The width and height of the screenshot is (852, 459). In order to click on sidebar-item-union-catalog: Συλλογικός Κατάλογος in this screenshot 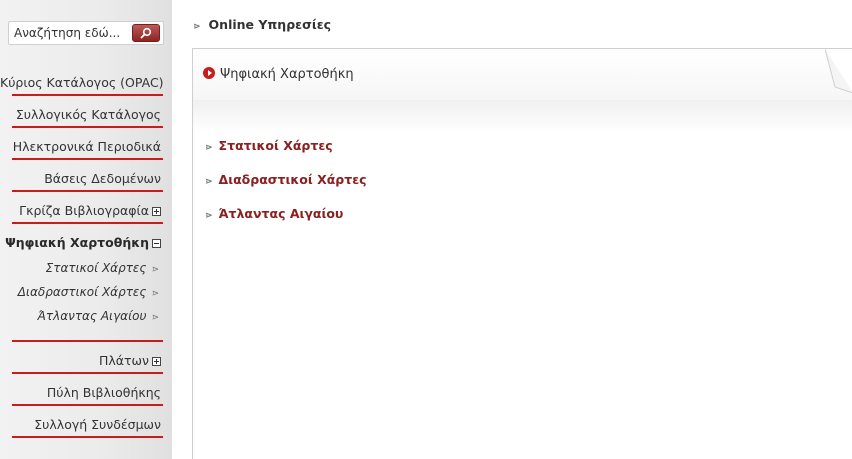, I will do `click(81, 112)`.